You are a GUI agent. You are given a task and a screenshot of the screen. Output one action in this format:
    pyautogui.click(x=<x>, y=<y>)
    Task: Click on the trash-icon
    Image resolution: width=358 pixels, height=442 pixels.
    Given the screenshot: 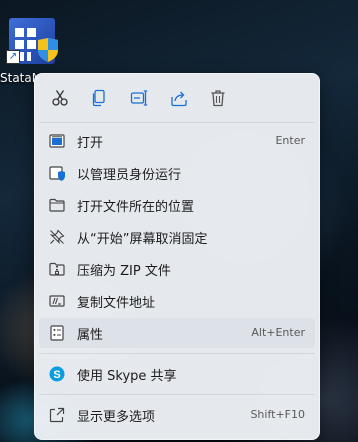 What is the action you would take?
    pyautogui.click(x=218, y=98)
    